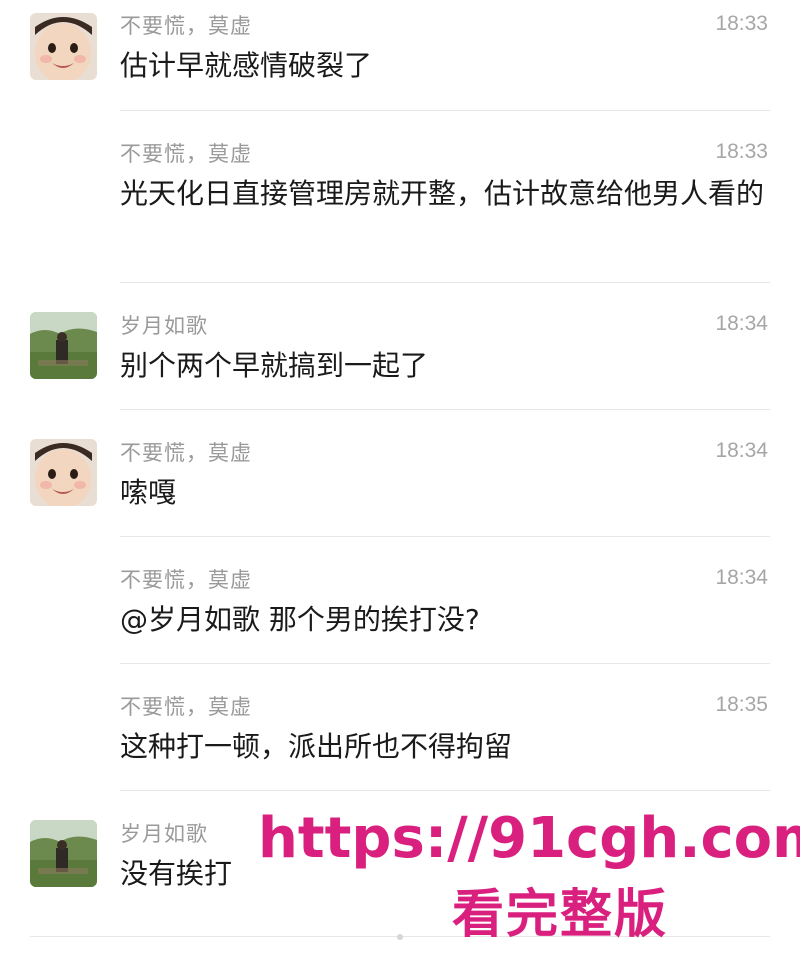 Image resolution: width=800 pixels, height=953 pixels. I want to click on message-text: 嗦嘎, so click(148, 492).